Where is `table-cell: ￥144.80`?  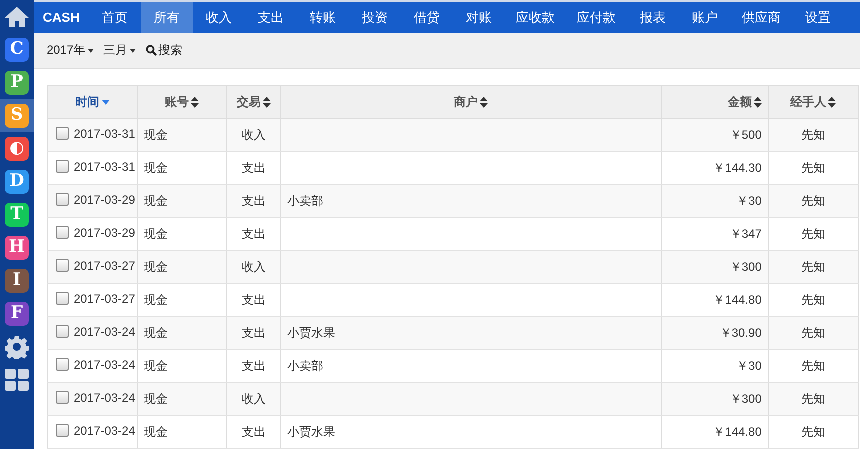 table-cell: ￥144.80 is located at coordinates (737, 431).